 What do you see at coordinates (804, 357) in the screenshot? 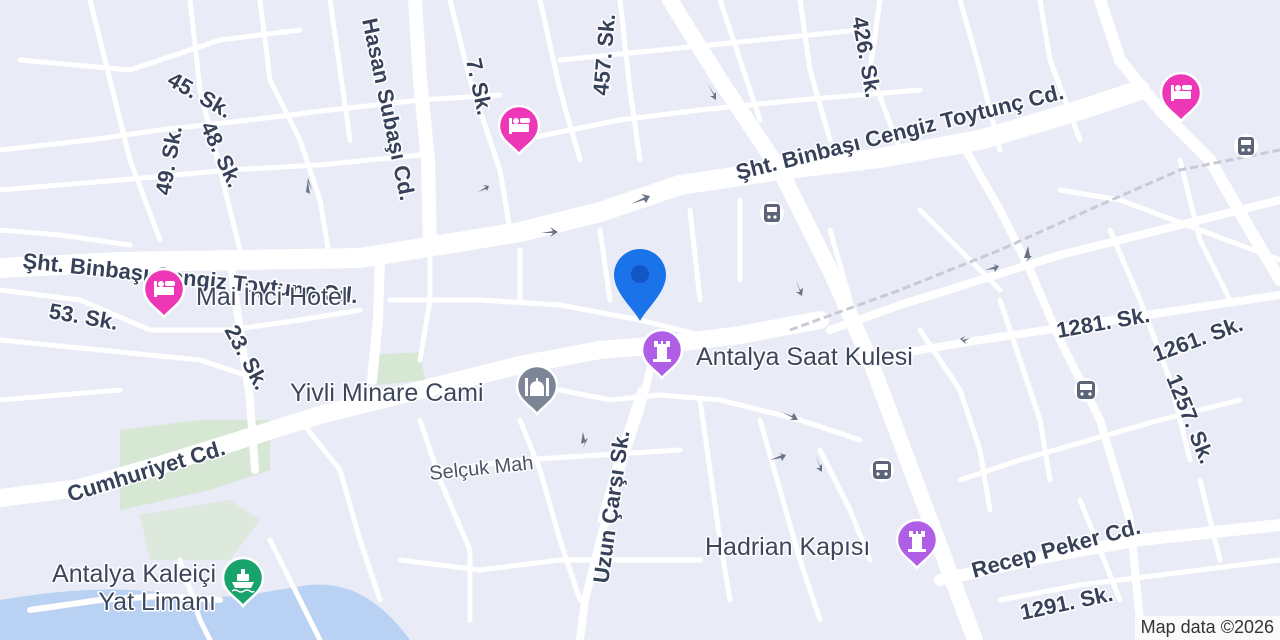
I see `poi-label: Antalya Saat Kulesi` at bounding box center [804, 357].